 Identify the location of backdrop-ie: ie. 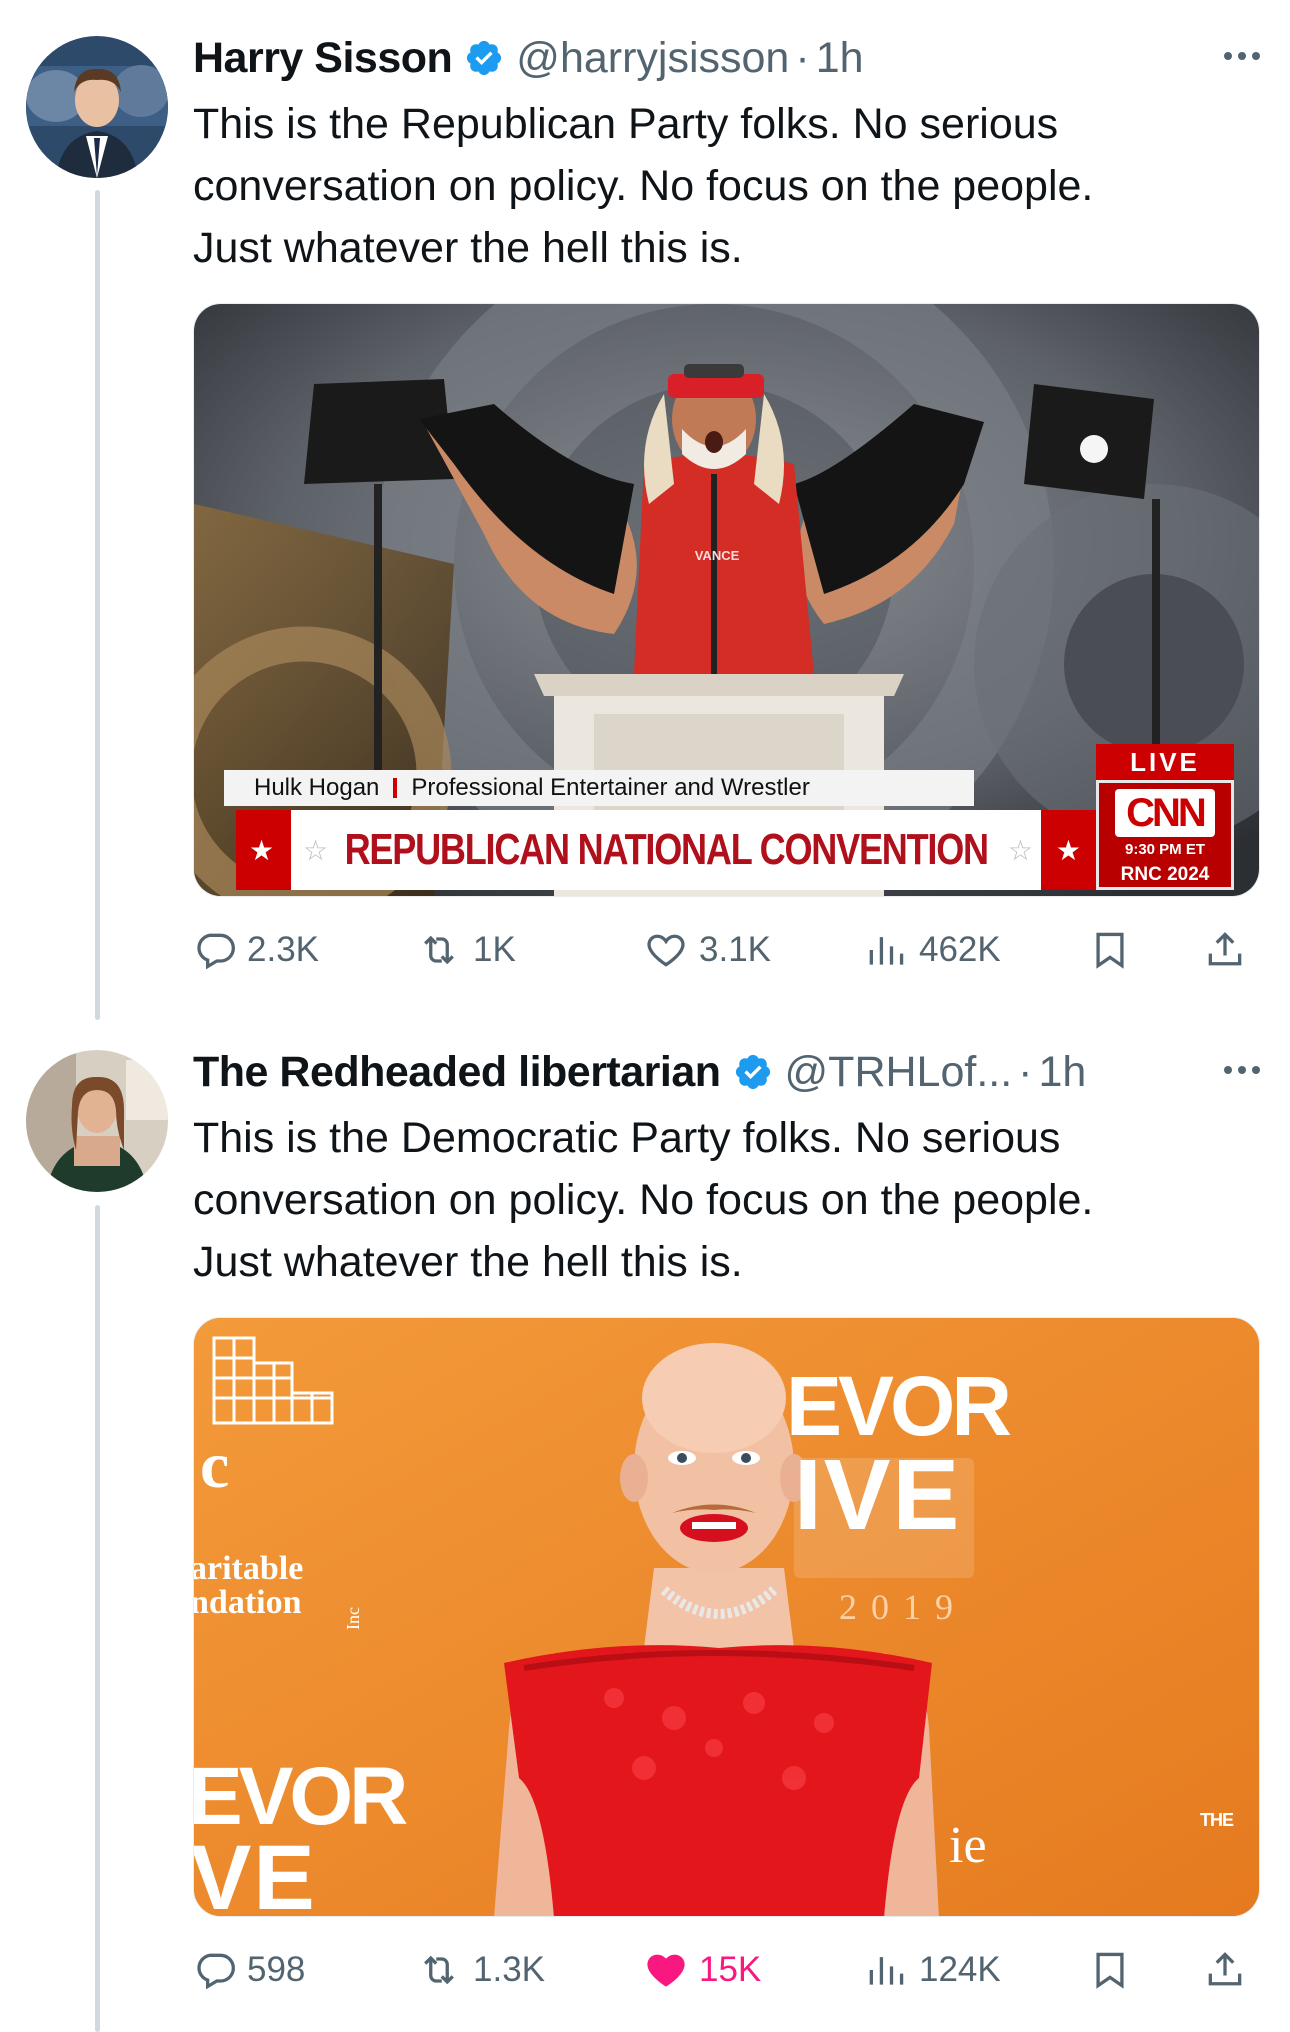
(968, 1845).